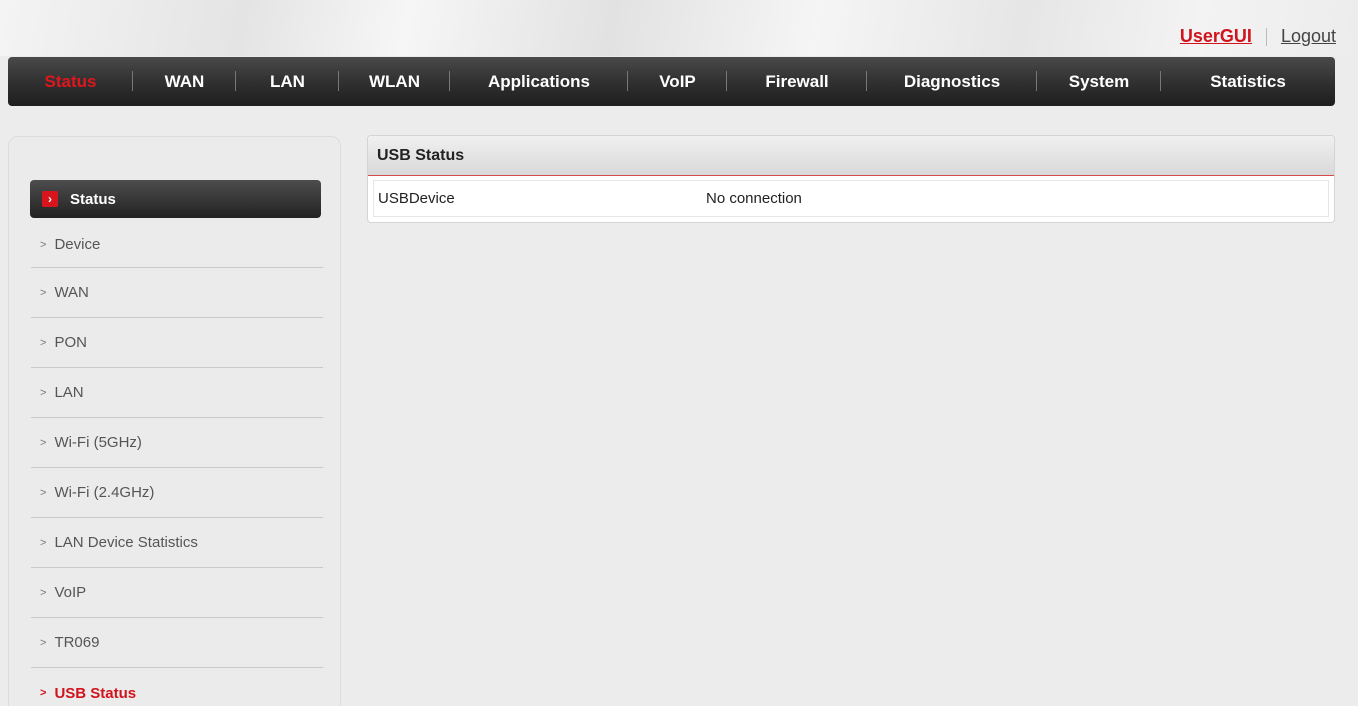 The height and width of the screenshot is (706, 1358). Describe the element at coordinates (394, 81) in the screenshot. I see `nav-wlan: WLAN` at that location.